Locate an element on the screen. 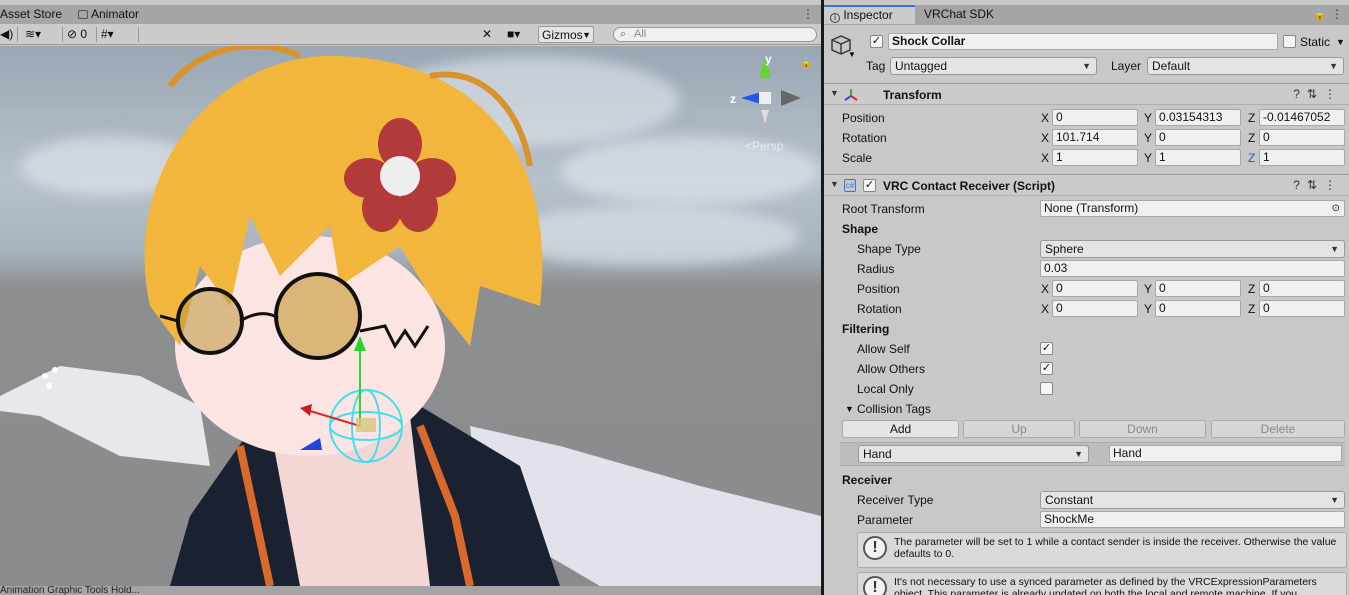 This screenshot has width=1349, height=595. shape-type-dropdown: Sphere ▼ is located at coordinates (1192, 249).